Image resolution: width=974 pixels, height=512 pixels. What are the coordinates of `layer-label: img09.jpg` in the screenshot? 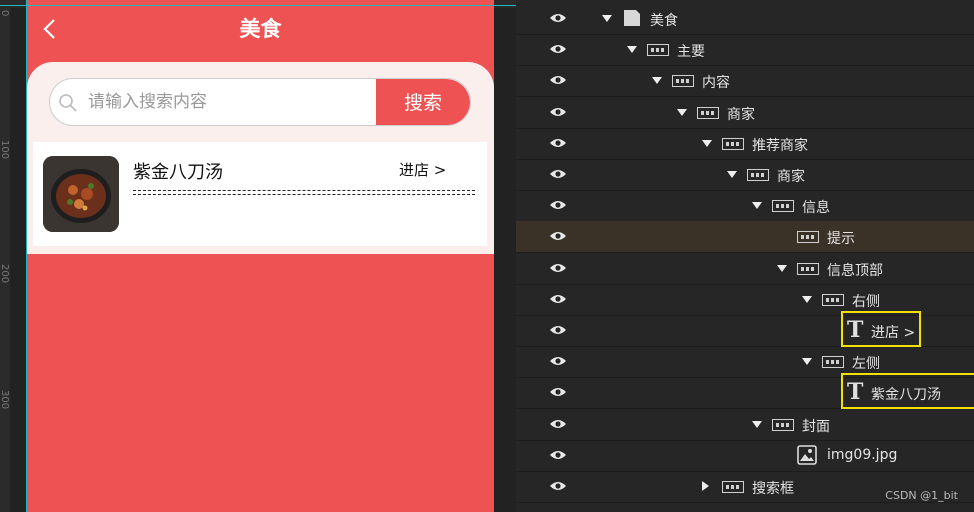 It's located at (862, 454).